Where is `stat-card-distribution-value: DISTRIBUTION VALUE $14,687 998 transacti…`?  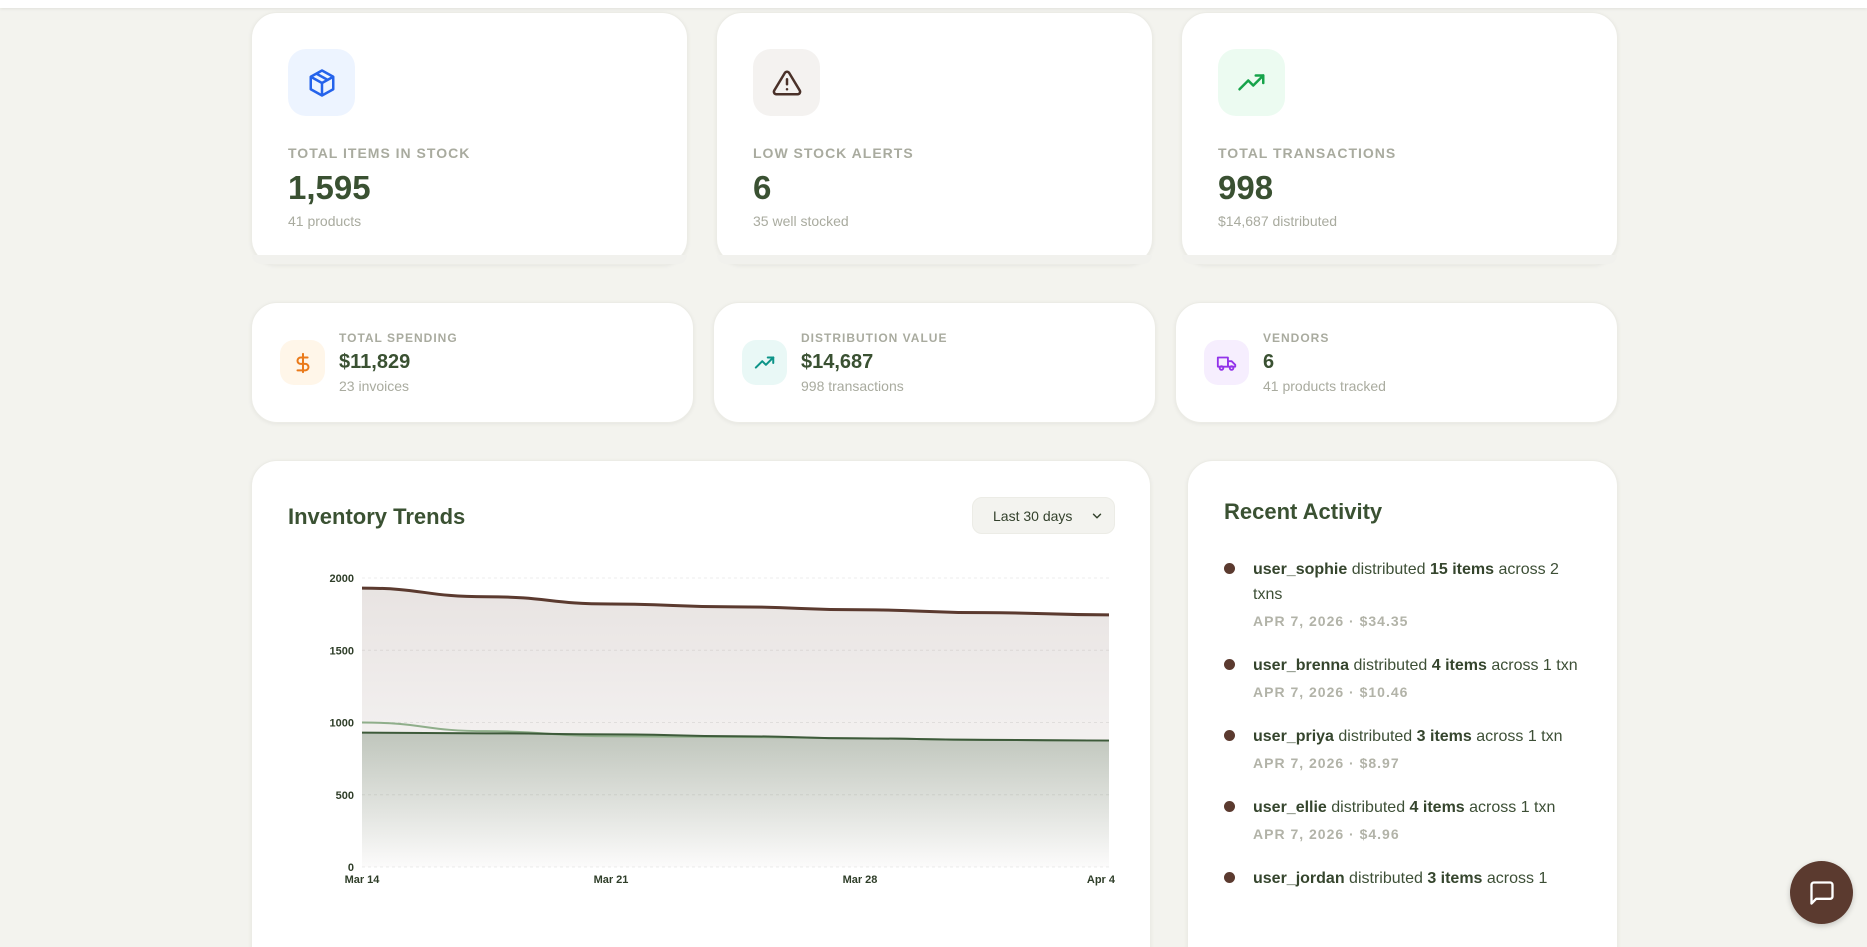
stat-card-distribution-value: DISTRIBUTION VALUE $14,687 998 transacti… is located at coordinates (934, 362).